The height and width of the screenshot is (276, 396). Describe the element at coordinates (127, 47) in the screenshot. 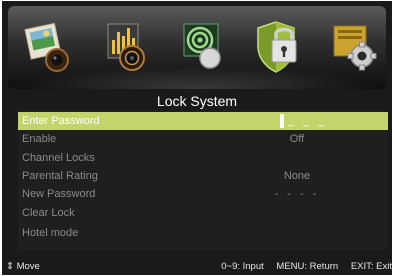

I see `sound-icon` at that location.